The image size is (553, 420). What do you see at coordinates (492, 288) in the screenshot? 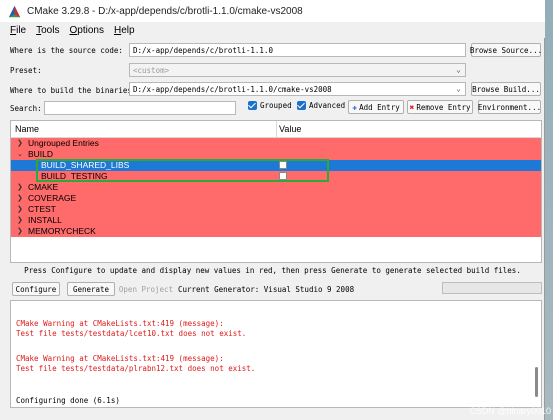
I see `progress-bar` at bounding box center [492, 288].